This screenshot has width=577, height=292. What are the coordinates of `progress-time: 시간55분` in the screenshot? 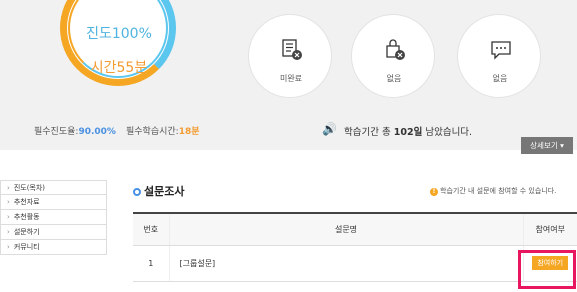 It's located at (119, 68).